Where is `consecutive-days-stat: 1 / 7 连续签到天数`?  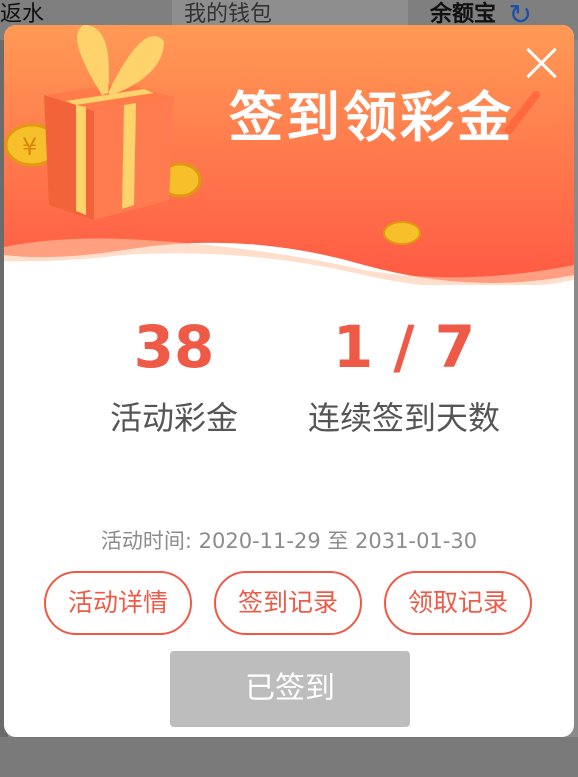 consecutive-days-stat: 1 / 7 连续签到天数 is located at coordinates (404, 377).